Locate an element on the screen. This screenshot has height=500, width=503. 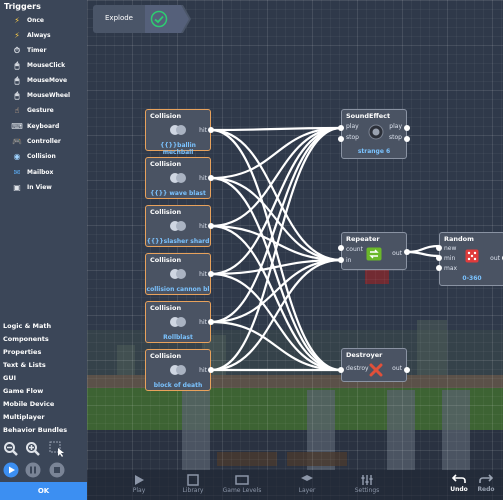
lightning-always-icon: ⚡ is located at coordinates (17, 35).